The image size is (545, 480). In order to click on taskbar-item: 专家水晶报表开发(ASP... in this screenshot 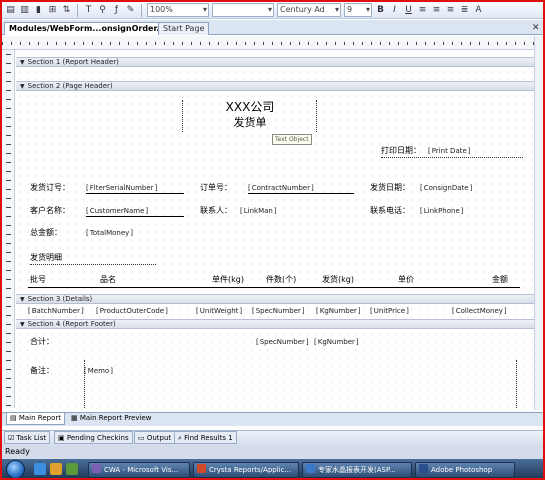, I will do `click(357, 470)`.